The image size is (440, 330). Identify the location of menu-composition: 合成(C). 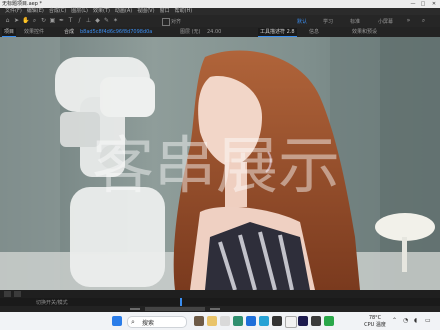
(57, 11).